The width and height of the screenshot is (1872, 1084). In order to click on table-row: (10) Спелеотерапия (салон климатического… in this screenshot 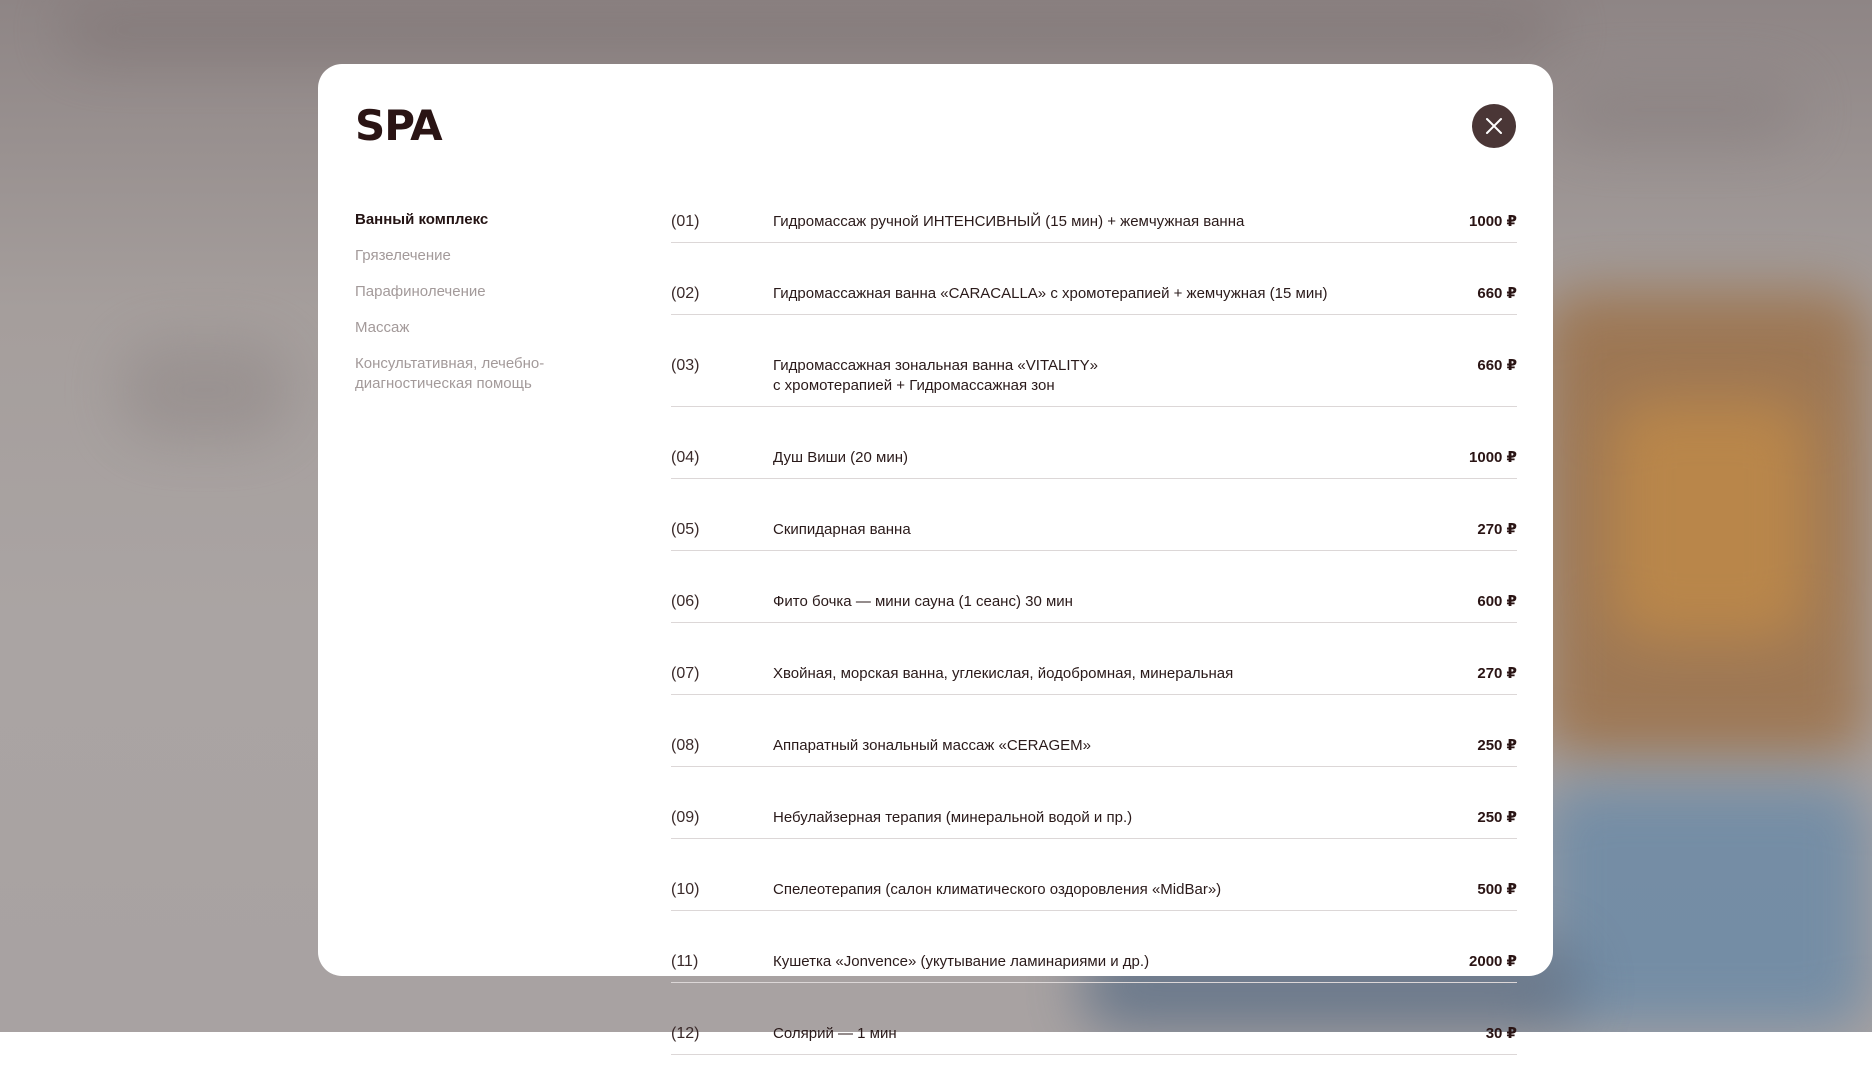, I will do `click(1094, 889)`.